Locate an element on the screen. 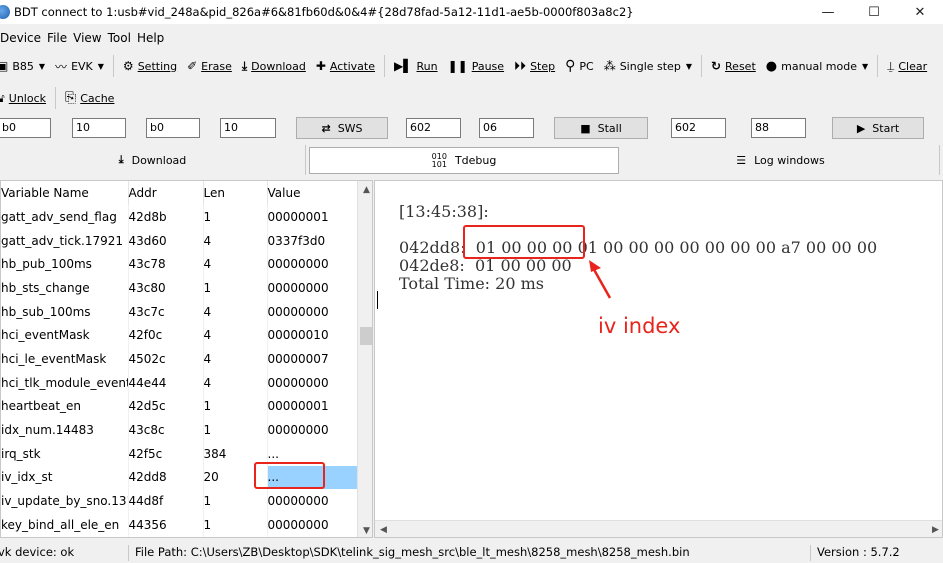  tab-tdebug: 010 101 Tdebug is located at coordinates (464, 160).